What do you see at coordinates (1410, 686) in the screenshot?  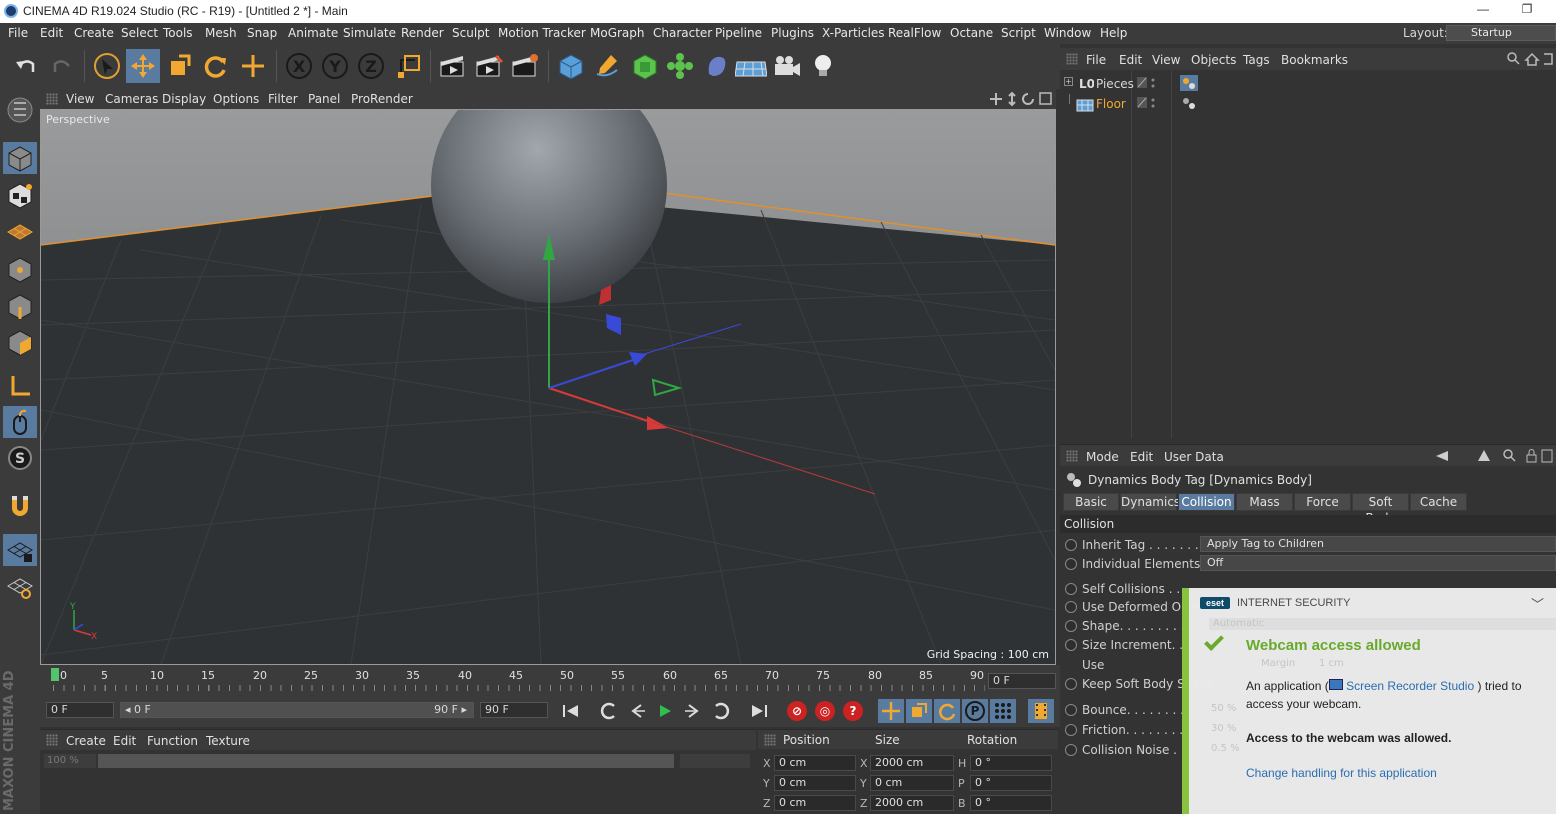 I see `eset-app-name-link: Screen Recorder Studio` at bounding box center [1410, 686].